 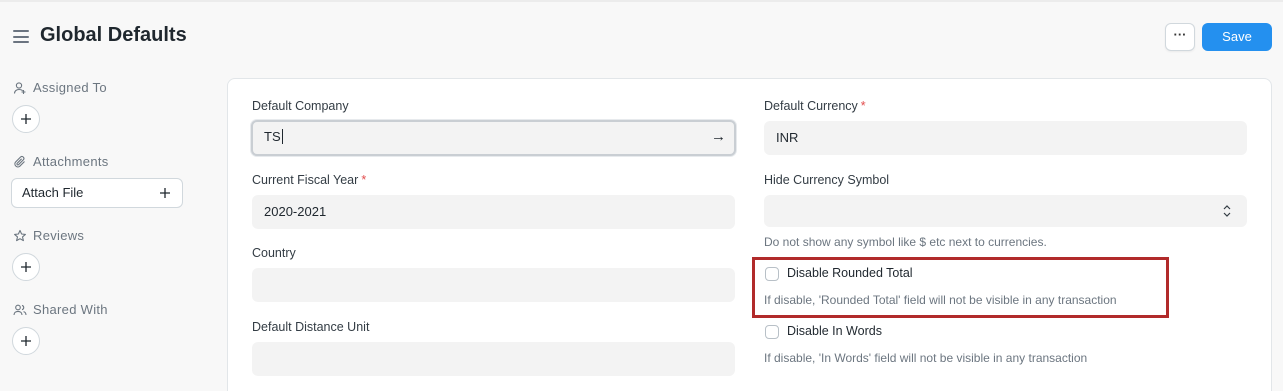 I want to click on menu-icon, so click(x=21, y=36).